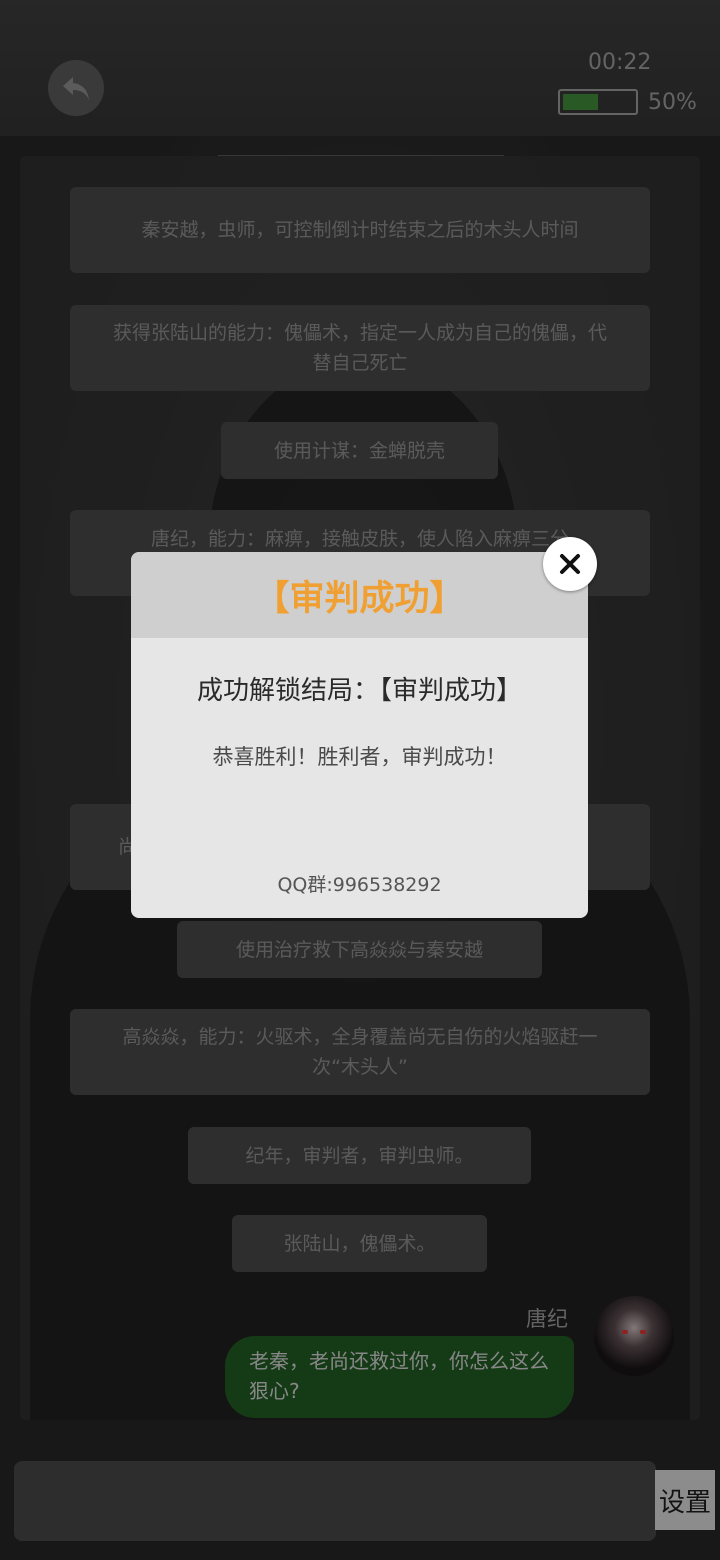  I want to click on close-button, so click(570, 564).